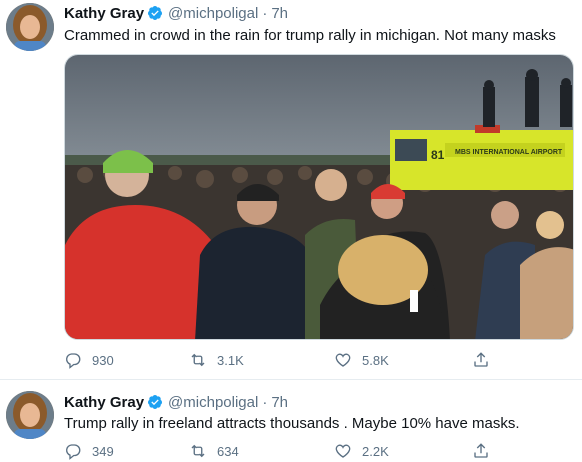 This screenshot has height=462, width=582. I want to click on retweet-count: 634, so click(228, 451).